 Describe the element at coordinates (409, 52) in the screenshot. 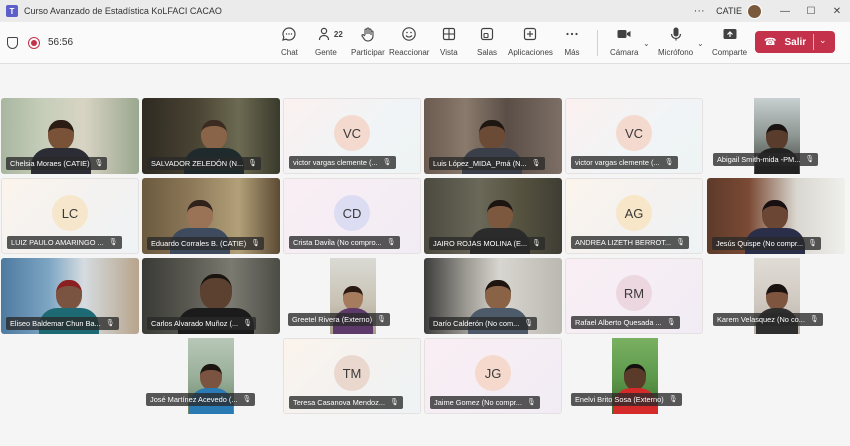

I see `react-label: Reaccionar` at that location.